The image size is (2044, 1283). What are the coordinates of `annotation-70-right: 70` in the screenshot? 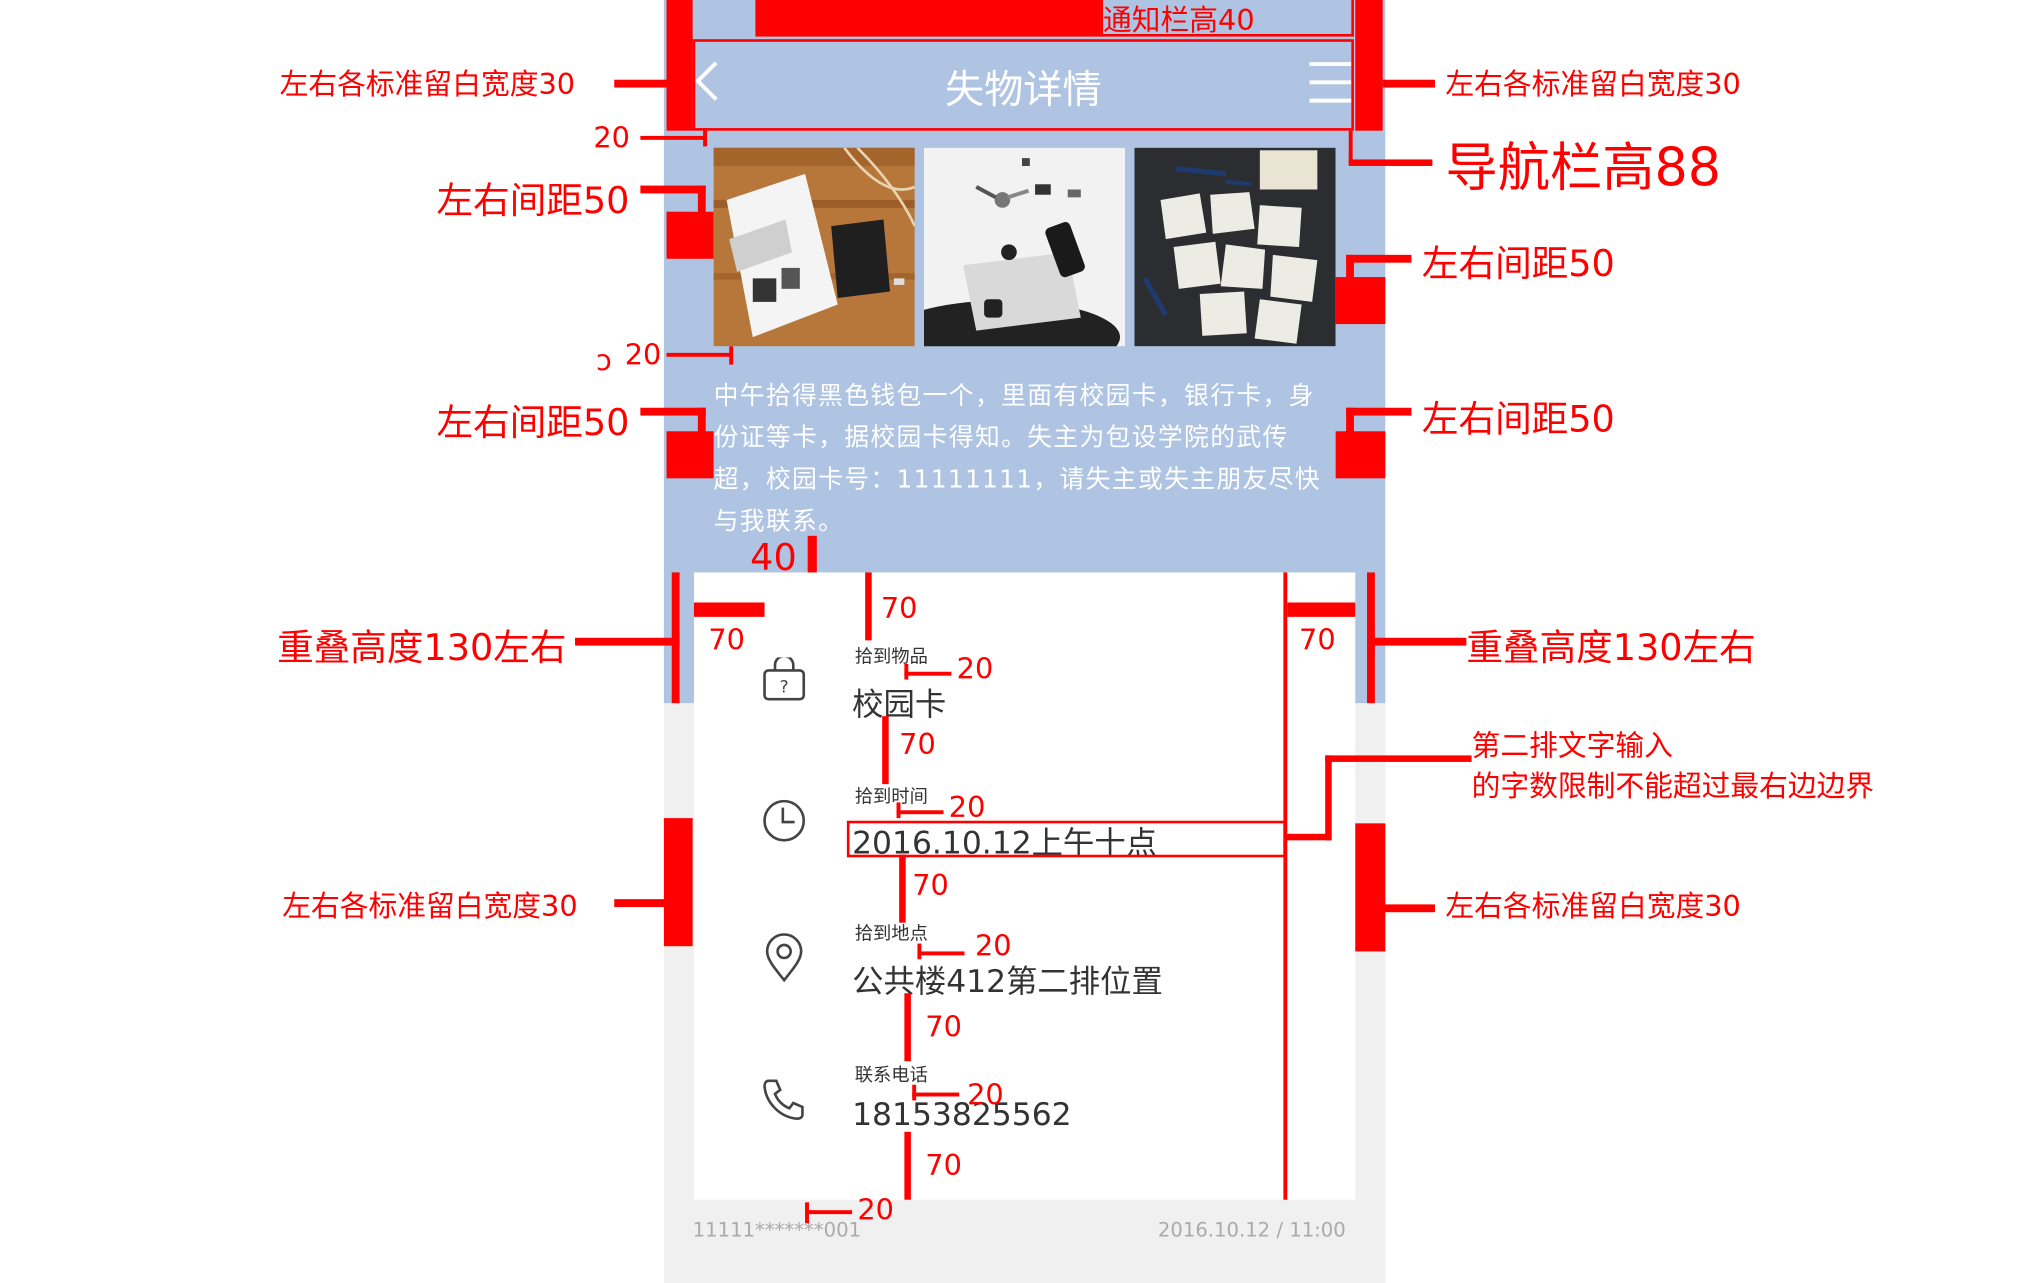 It's located at (1317, 641).